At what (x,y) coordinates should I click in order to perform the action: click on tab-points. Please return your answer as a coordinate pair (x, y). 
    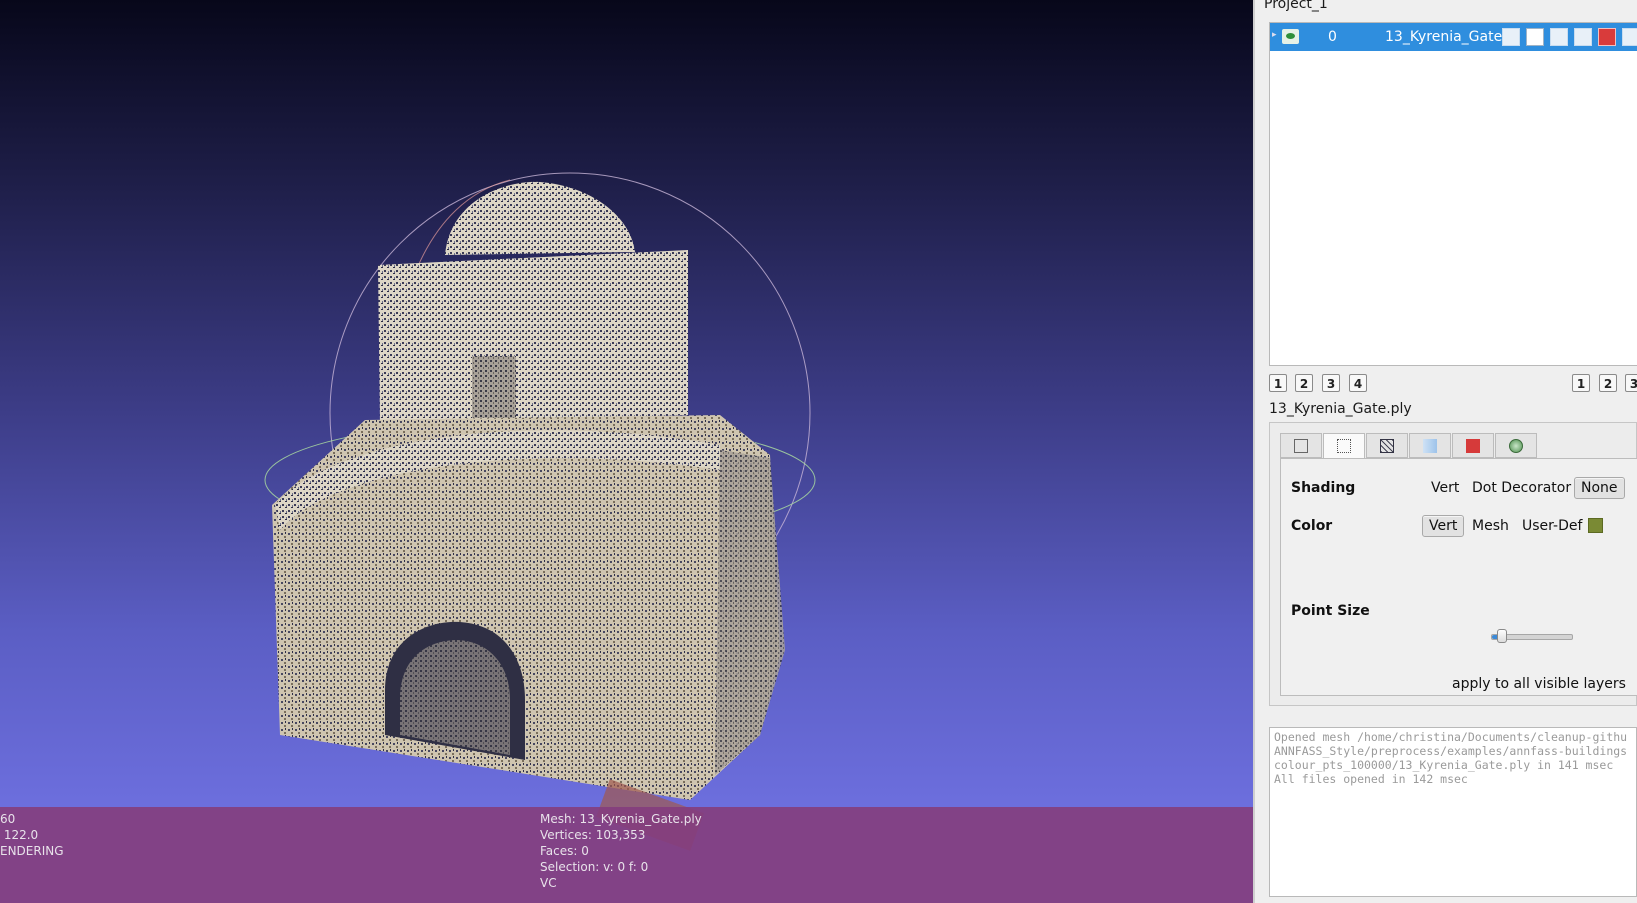
    Looking at the image, I should click on (1344, 446).